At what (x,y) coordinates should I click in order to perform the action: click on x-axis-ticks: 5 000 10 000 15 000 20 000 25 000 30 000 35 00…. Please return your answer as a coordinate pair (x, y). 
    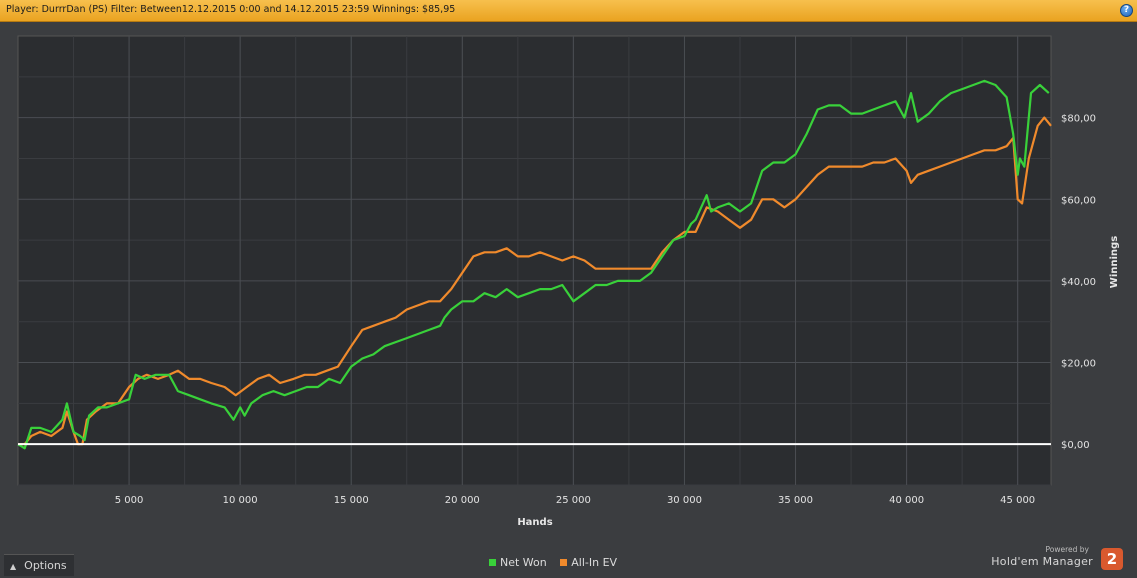
    Looking at the image, I should click on (575, 500).